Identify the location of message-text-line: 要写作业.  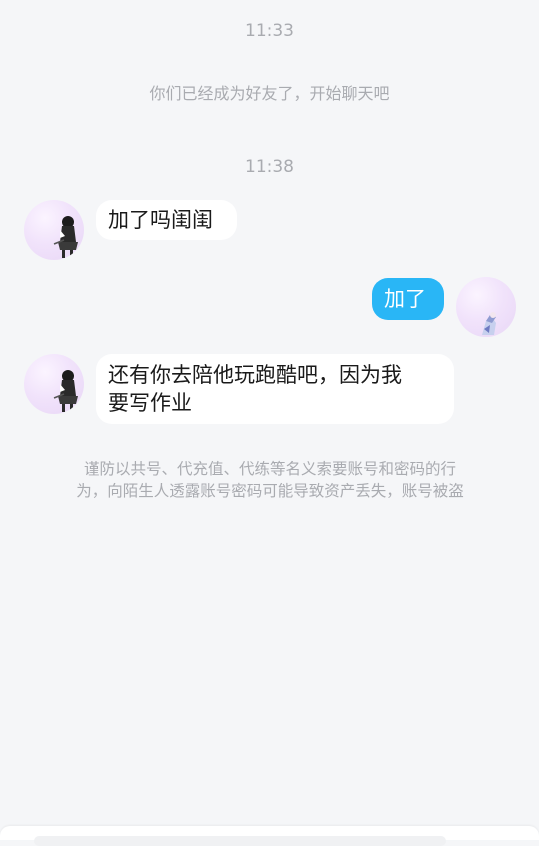
(150, 403).